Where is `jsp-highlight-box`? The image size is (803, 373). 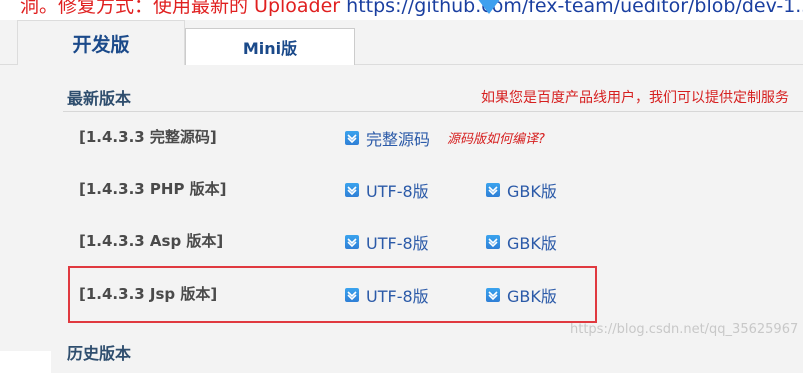 jsp-highlight-box is located at coordinates (332, 294).